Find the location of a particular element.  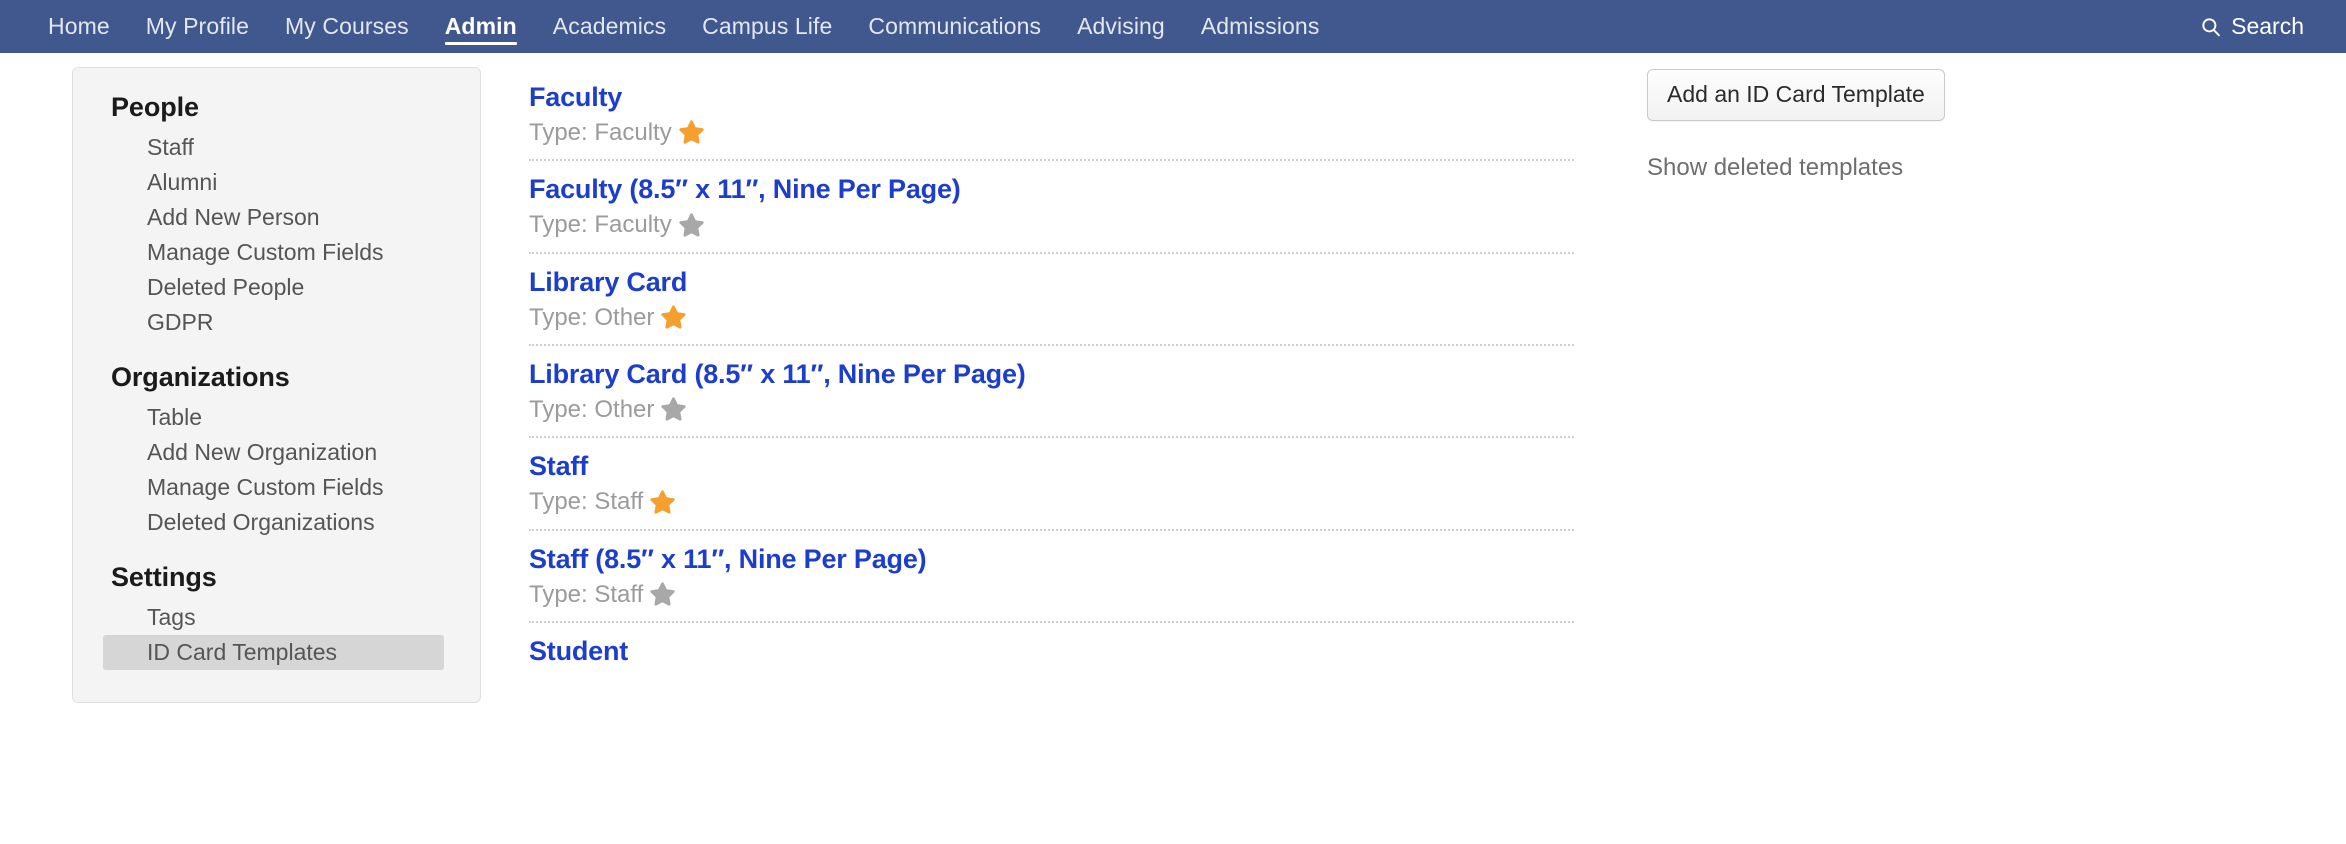

nav-item-my-courses: My Courses is located at coordinates (347, 26).